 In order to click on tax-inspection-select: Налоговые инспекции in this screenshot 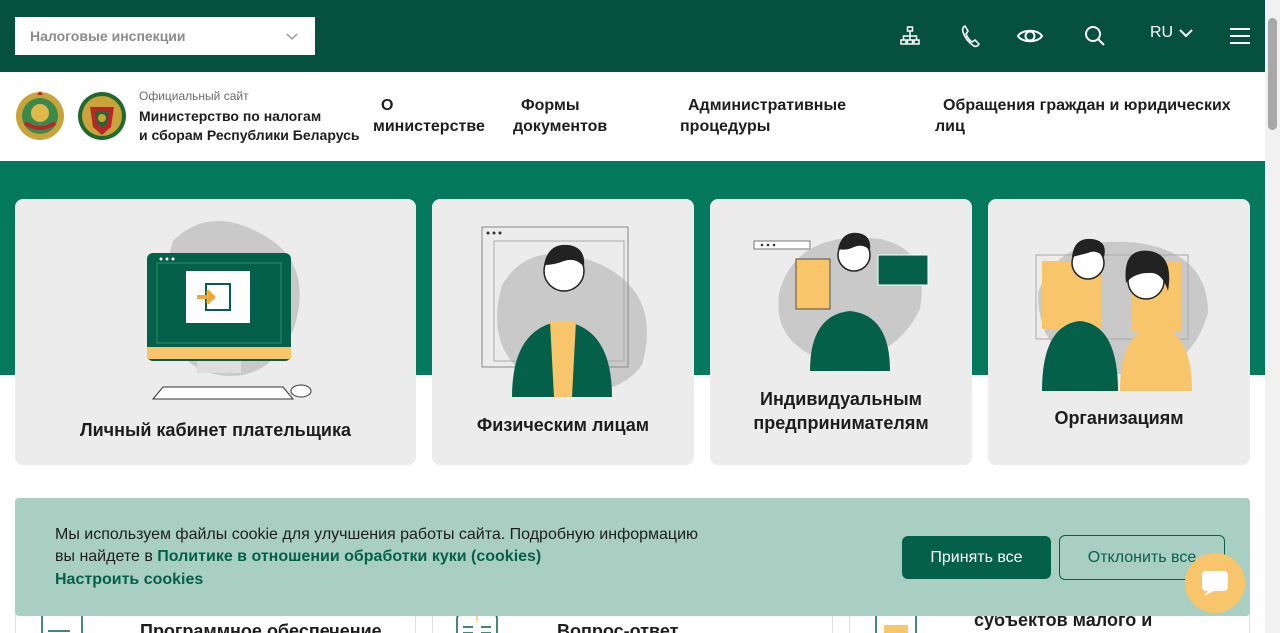, I will do `click(165, 36)`.